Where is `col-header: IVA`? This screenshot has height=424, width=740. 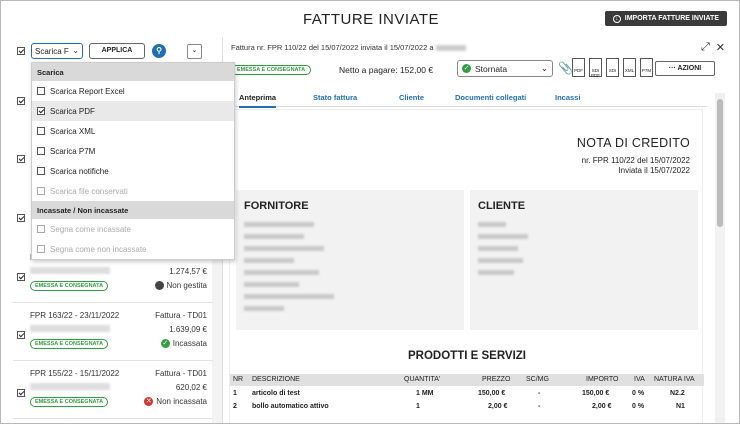
col-header: IVA is located at coordinates (639, 379).